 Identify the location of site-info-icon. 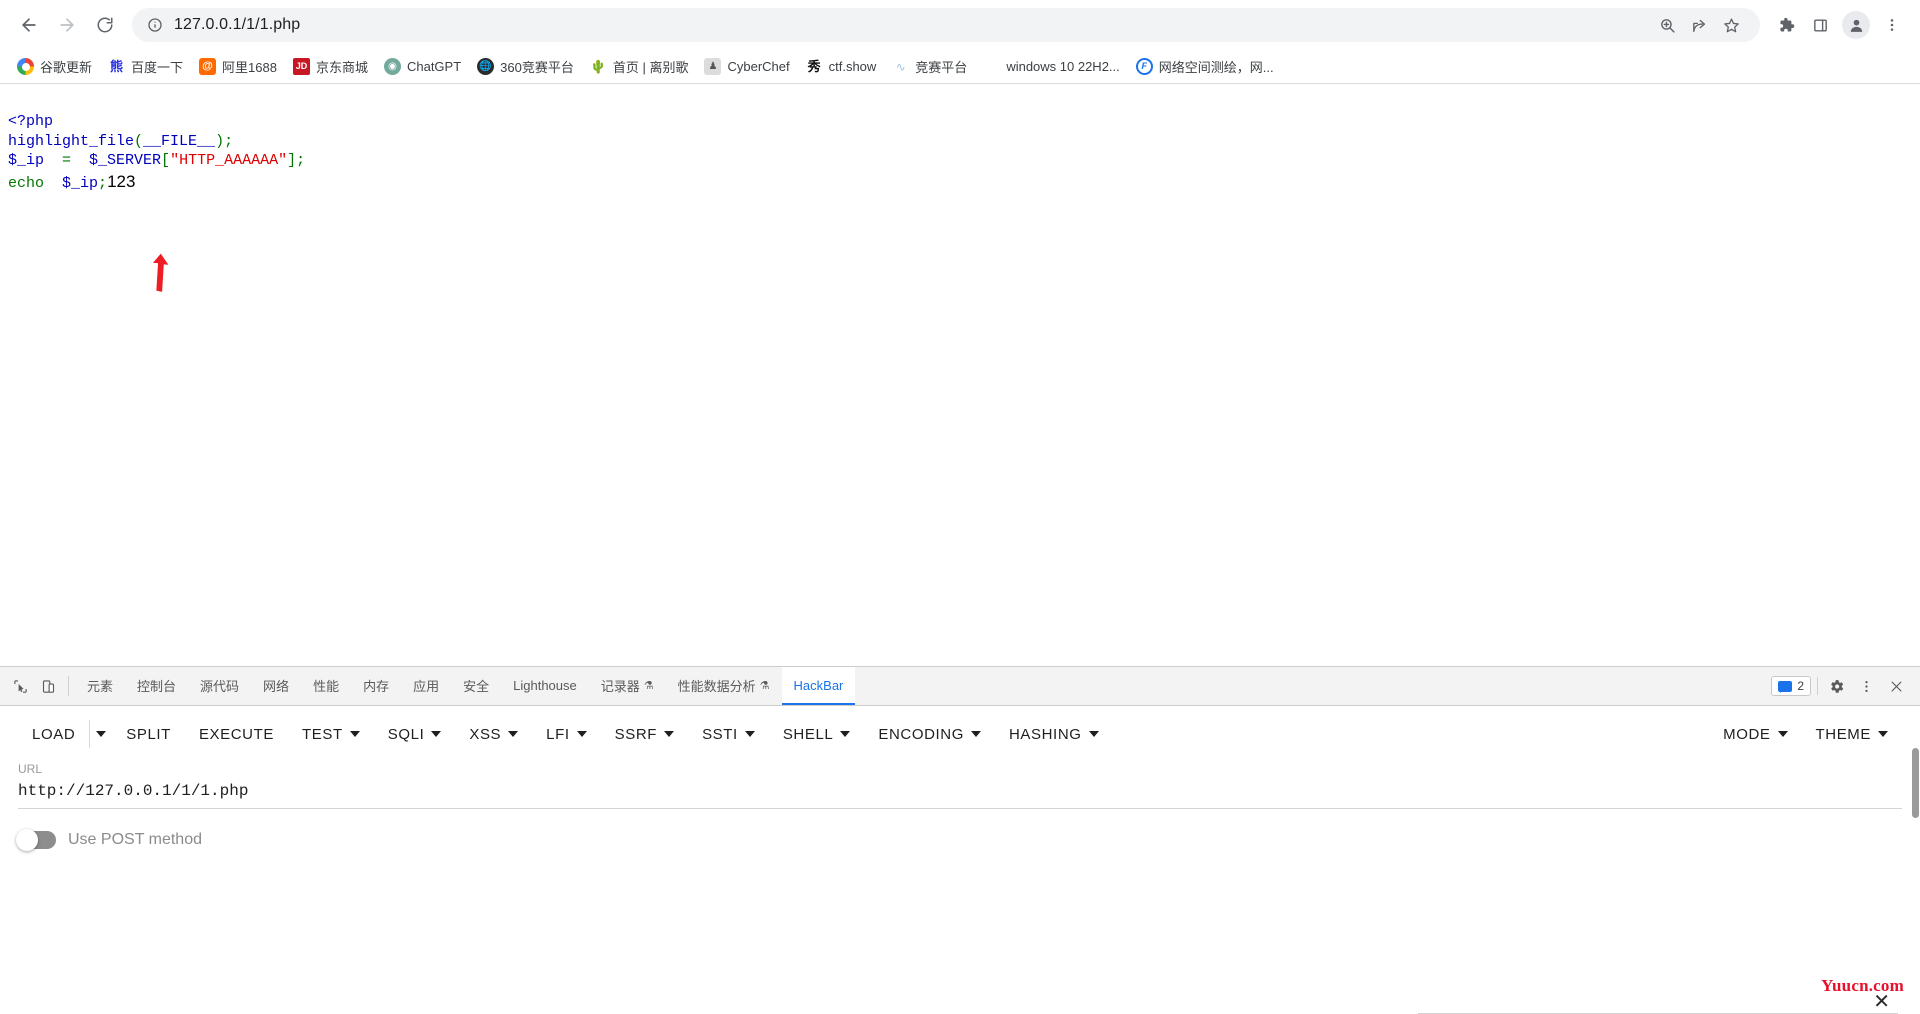
(155, 25).